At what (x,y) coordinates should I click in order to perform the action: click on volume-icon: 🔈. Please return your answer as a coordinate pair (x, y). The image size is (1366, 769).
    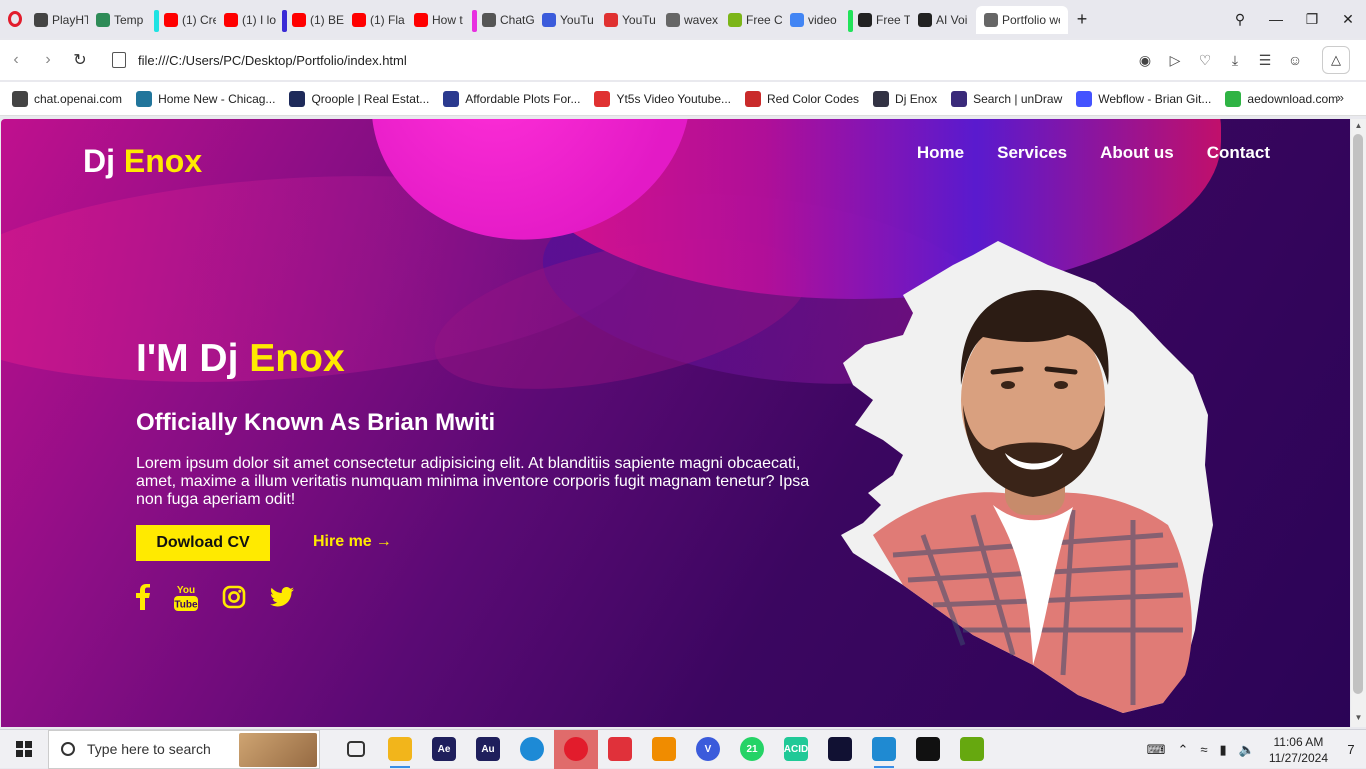
    Looking at the image, I should click on (1247, 750).